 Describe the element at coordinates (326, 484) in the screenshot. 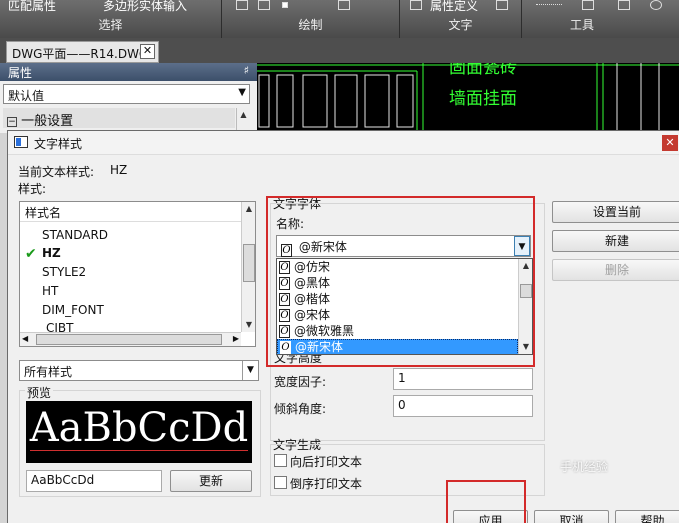

I see `upside-down-label: 倒序打印文本` at that location.